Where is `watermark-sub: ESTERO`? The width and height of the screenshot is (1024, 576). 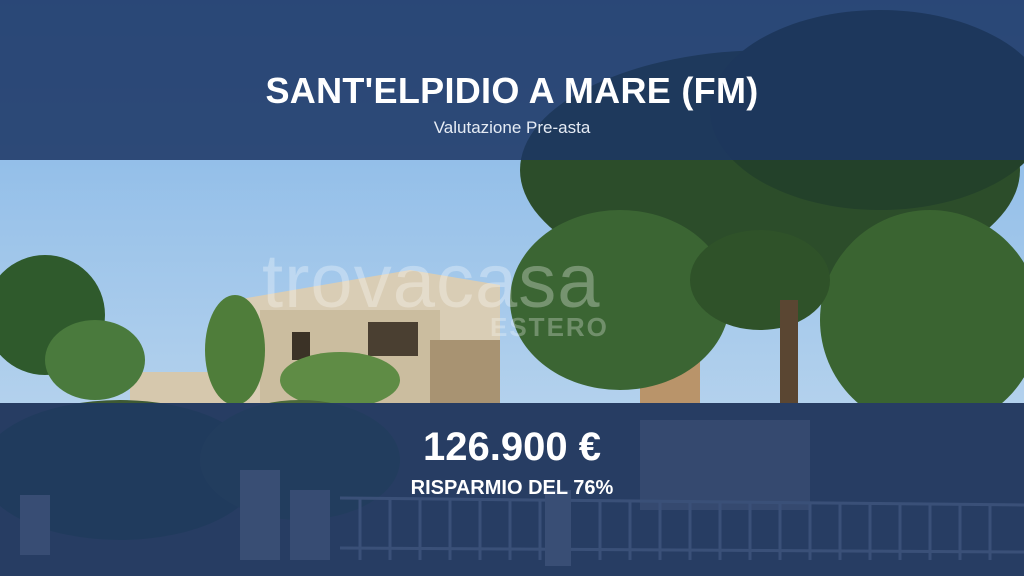 watermark-sub: ESTERO is located at coordinates (549, 327).